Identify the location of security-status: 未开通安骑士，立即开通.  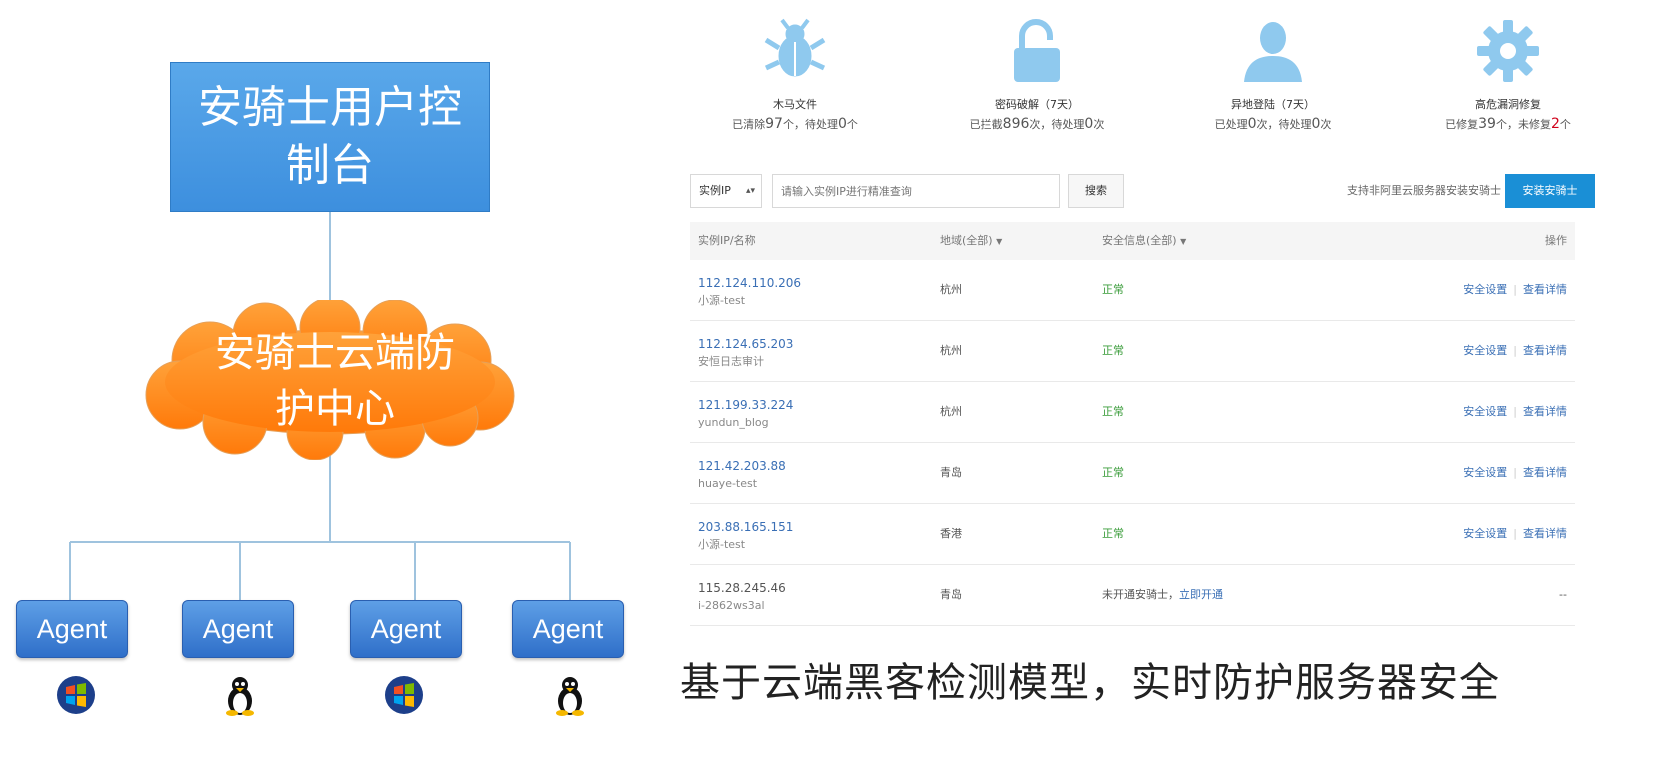
(1162, 595).